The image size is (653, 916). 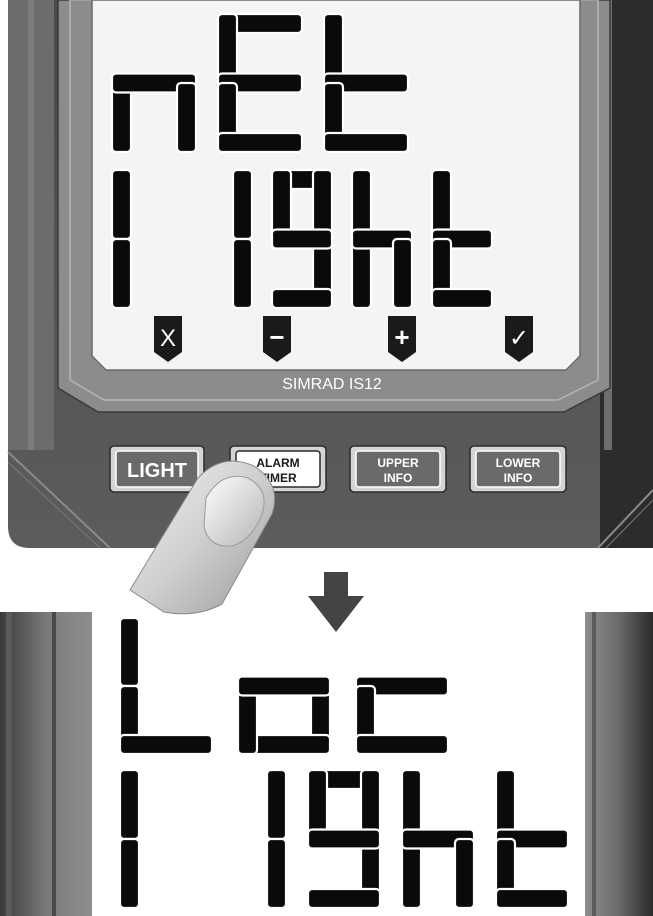 I want to click on display-bottom-line2, so click(x=344, y=839).